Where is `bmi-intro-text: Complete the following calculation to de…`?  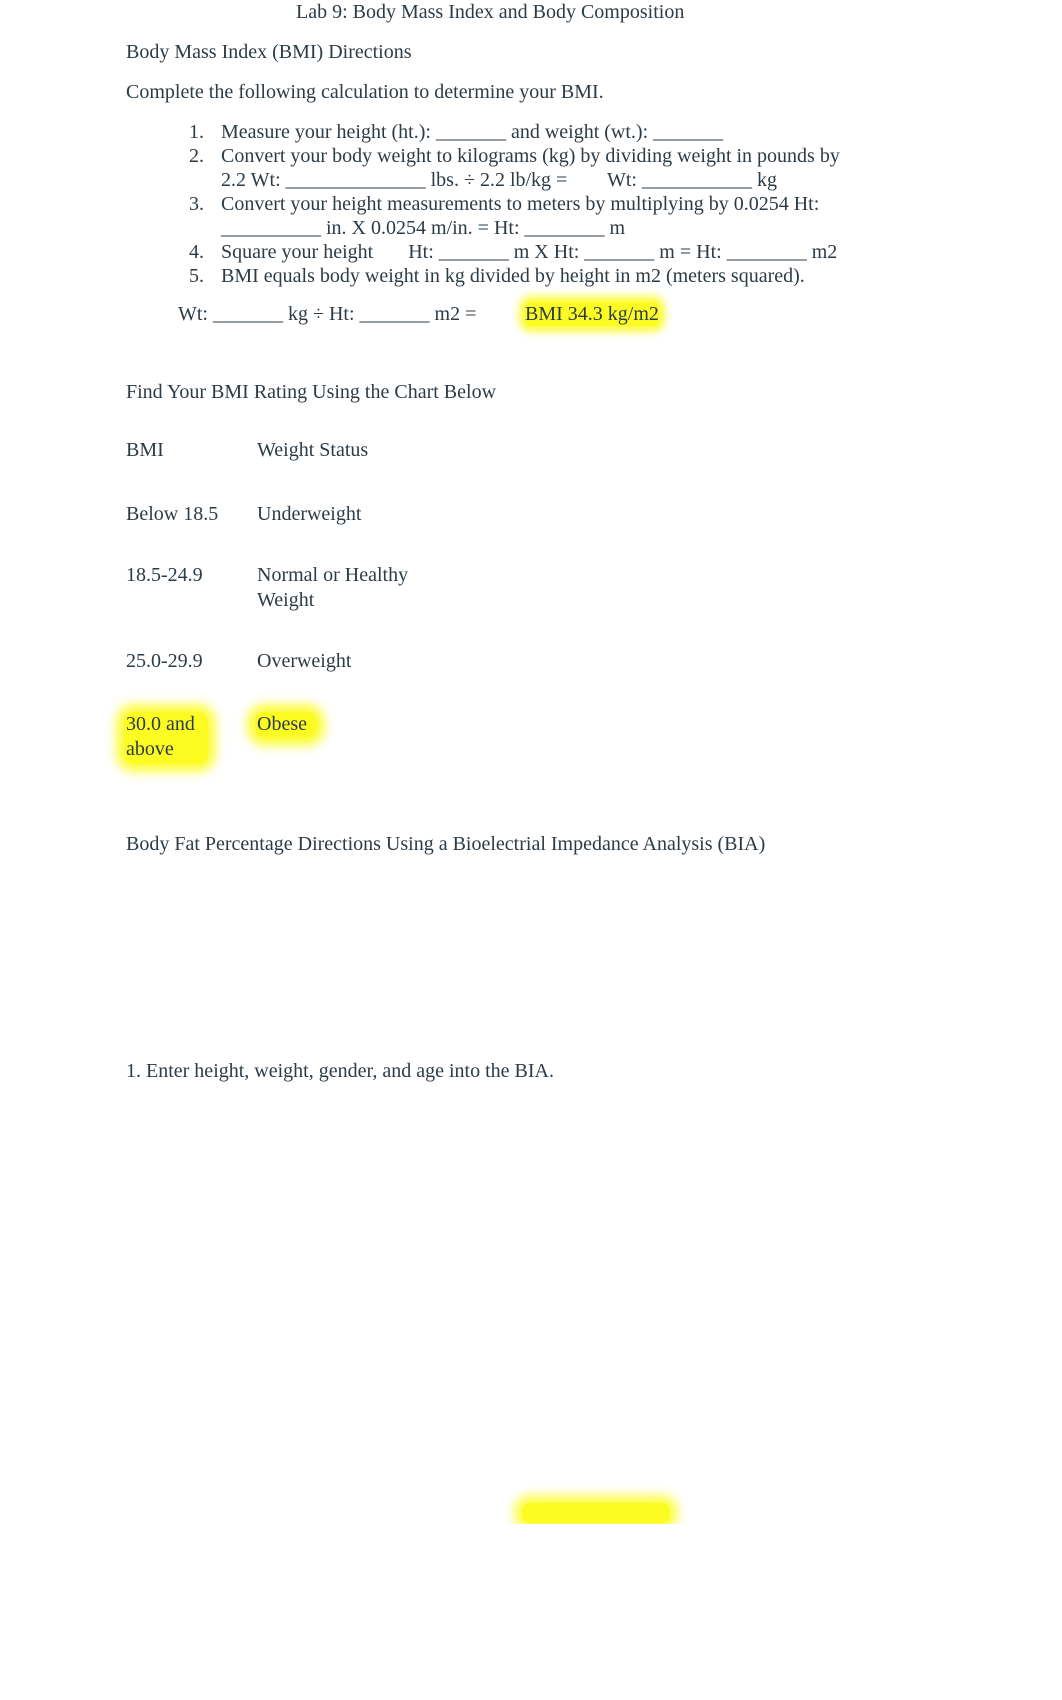
bmi-intro-text: Complete the following calculation to de… is located at coordinates (365, 92).